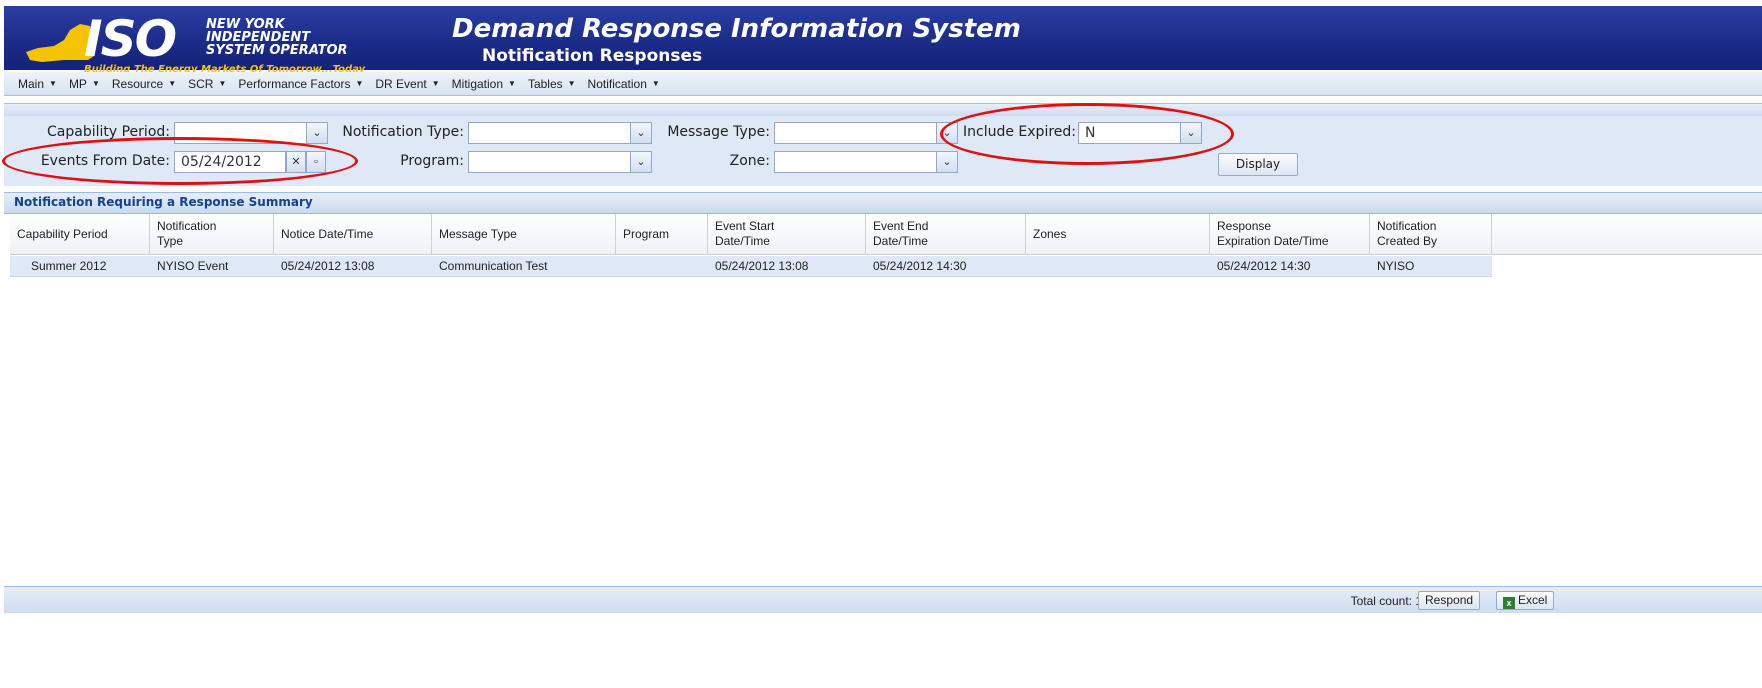 The width and height of the screenshot is (1762, 688). I want to click on column-header-program: Program, so click(662, 234).